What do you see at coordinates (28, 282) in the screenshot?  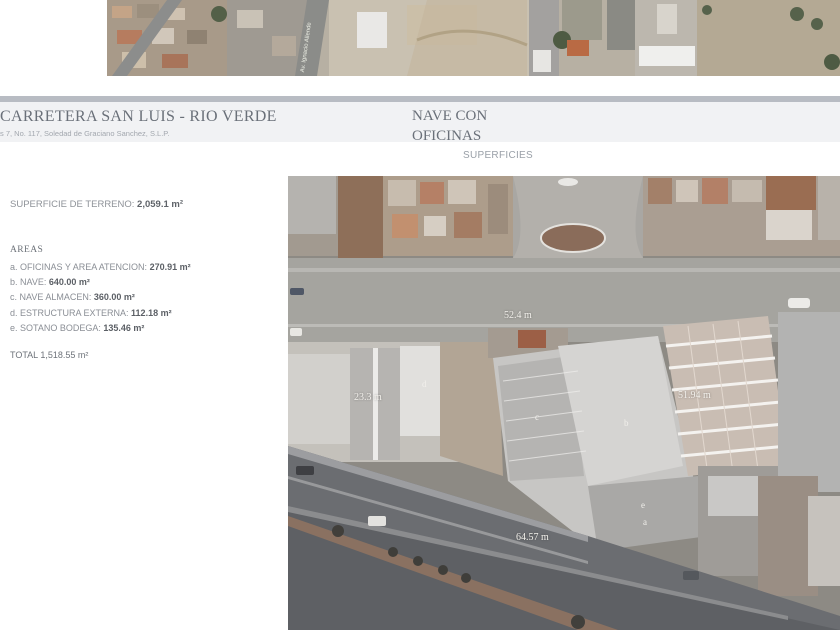 I see `area-label: b. NAVE:` at bounding box center [28, 282].